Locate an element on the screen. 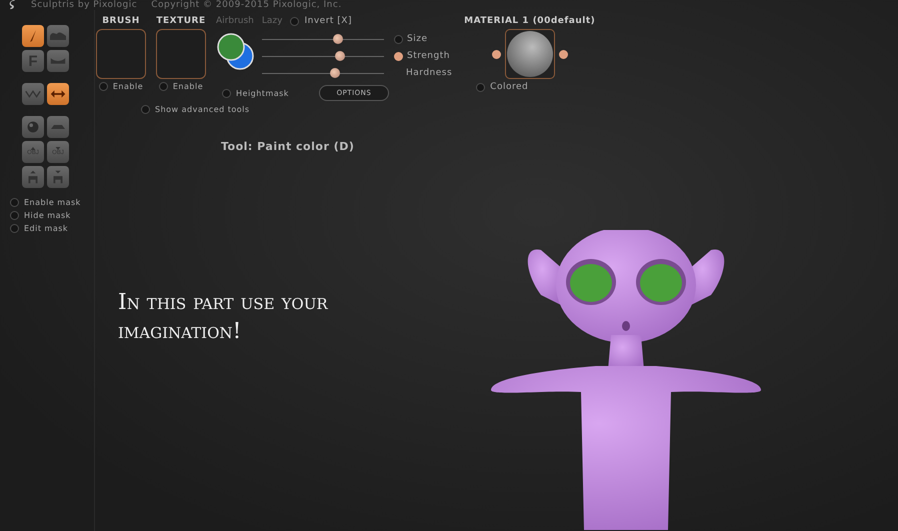  copyright-text: Copyright © 2009-2015 Pixologic, Inc. is located at coordinates (246, 5).